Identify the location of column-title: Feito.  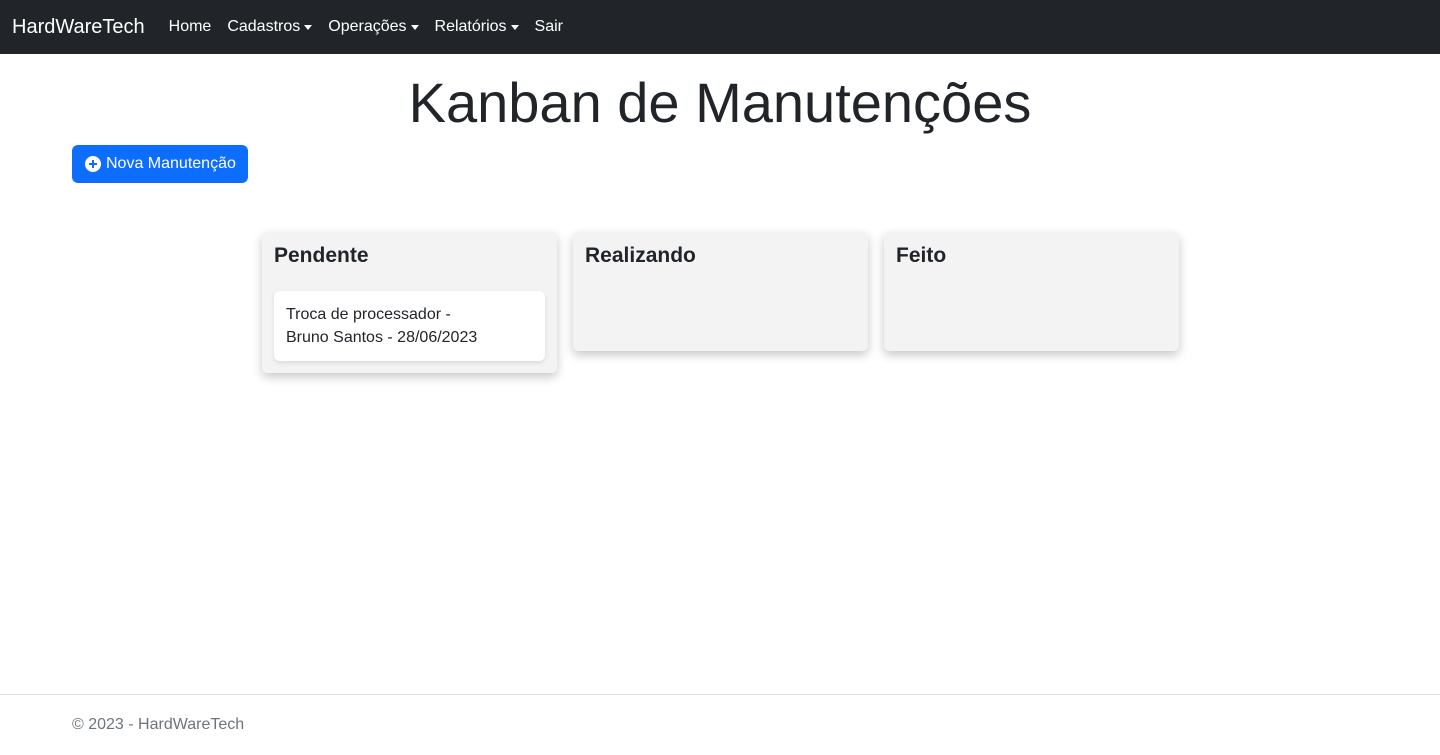
(921, 255).